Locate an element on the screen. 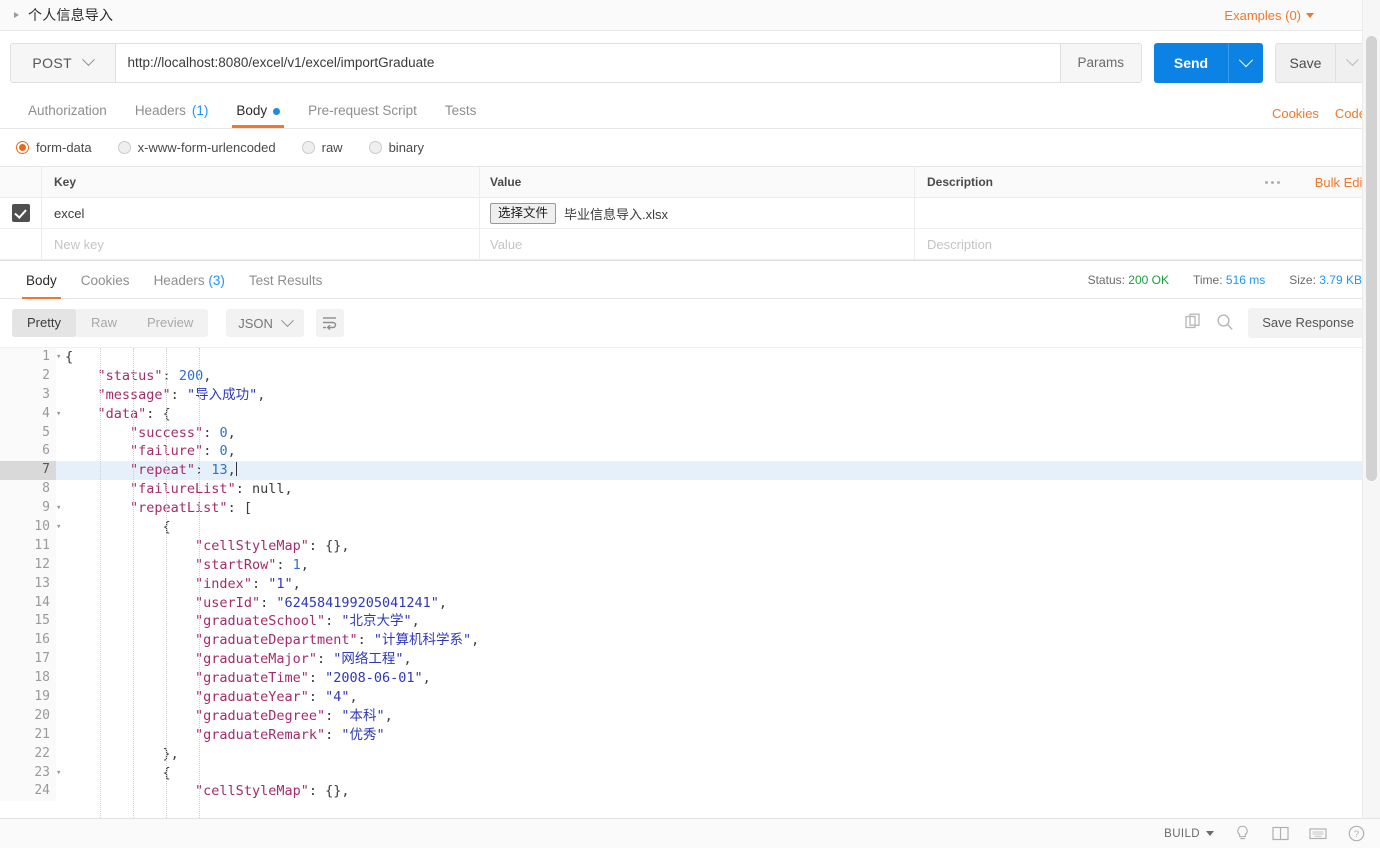  code-line: 4 ▾ "data": { is located at coordinates (690, 414).